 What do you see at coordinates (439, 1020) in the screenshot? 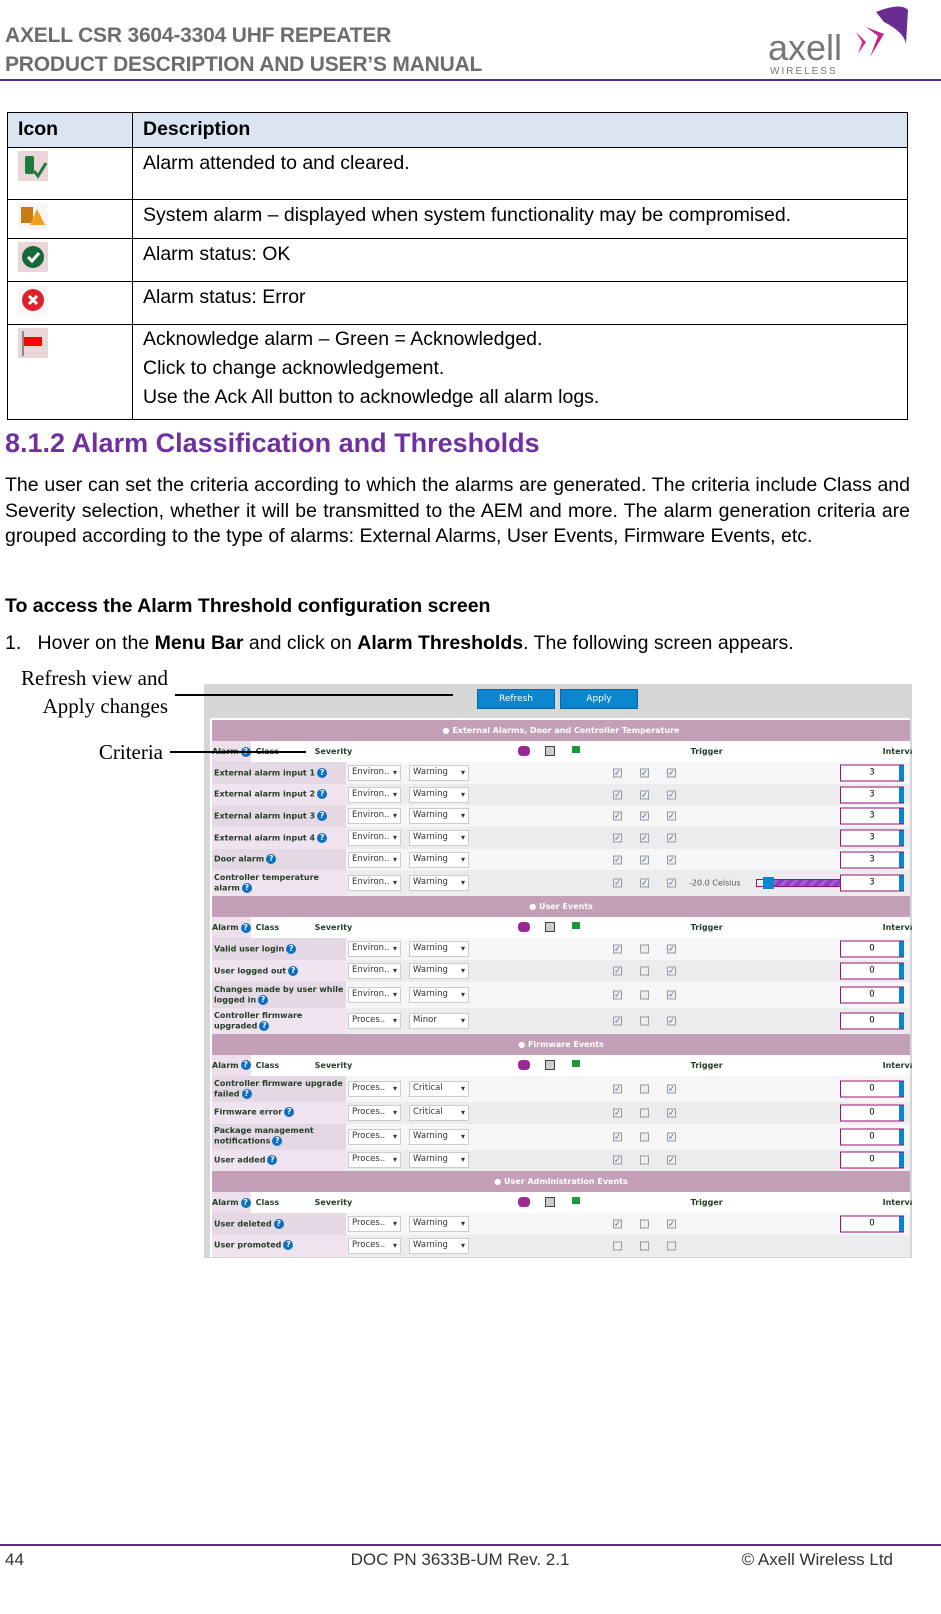
I see `severity-select: Minor` at bounding box center [439, 1020].